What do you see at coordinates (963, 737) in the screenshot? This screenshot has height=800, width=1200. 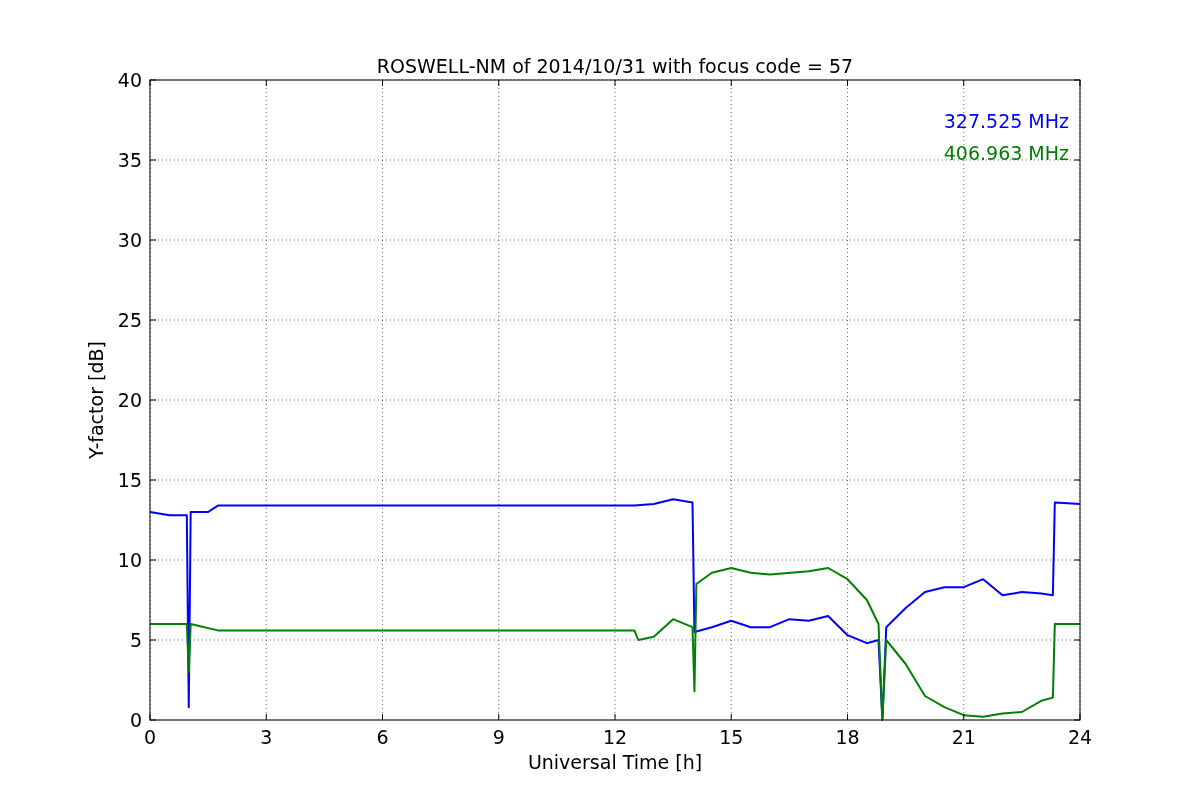 I see `tick-label: 21` at bounding box center [963, 737].